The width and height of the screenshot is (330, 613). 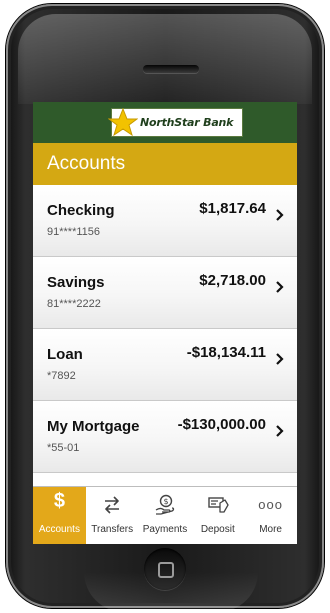 What do you see at coordinates (270, 515) in the screenshot?
I see `tab-more: ooo More` at bounding box center [270, 515].